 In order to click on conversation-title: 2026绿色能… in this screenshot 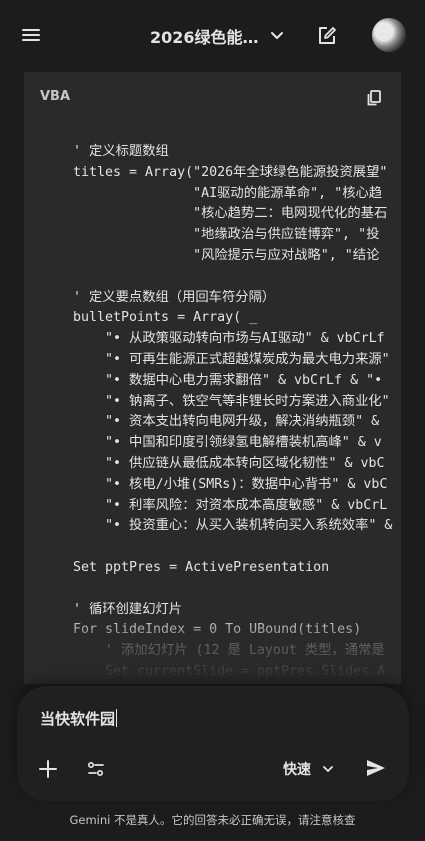, I will do `click(204, 36)`.